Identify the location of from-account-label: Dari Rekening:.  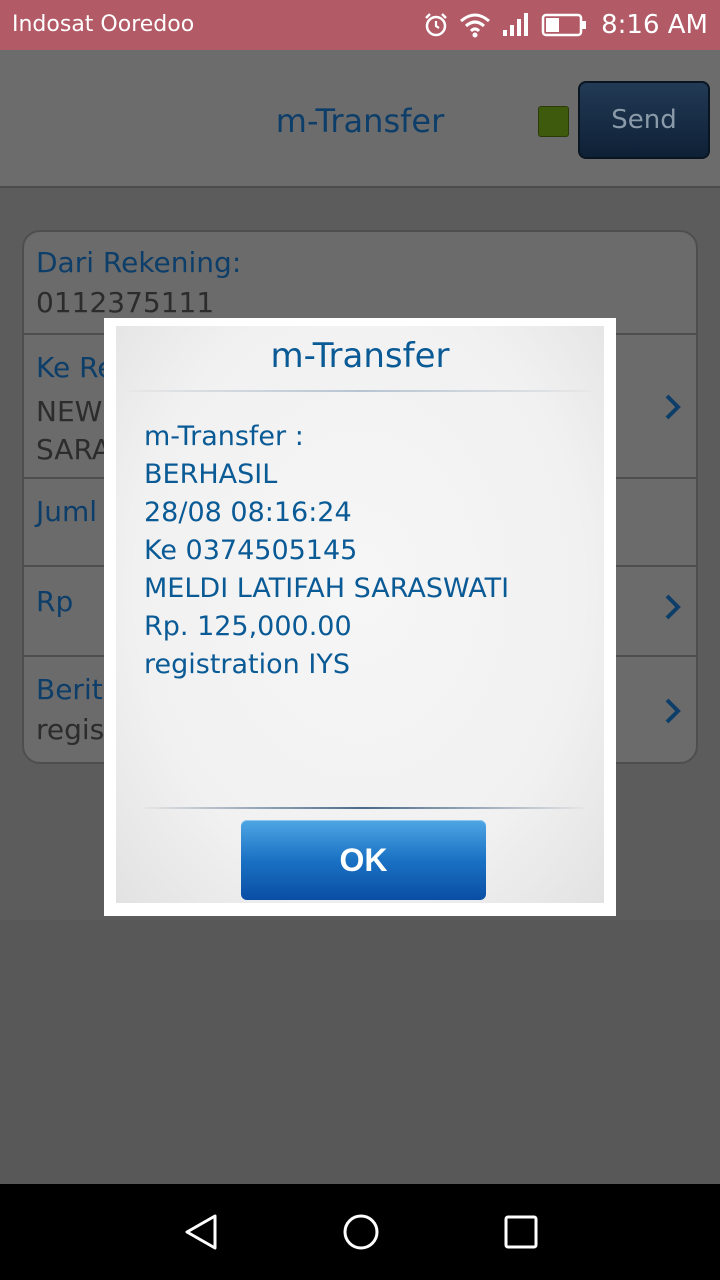
(139, 262).